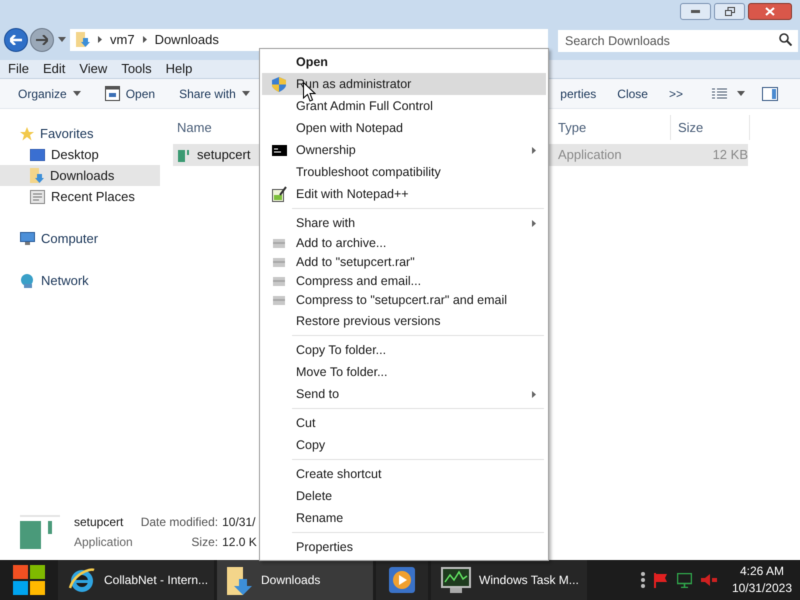  Describe the element at coordinates (730, 155) in the screenshot. I see `file-size: 12 KB` at that location.